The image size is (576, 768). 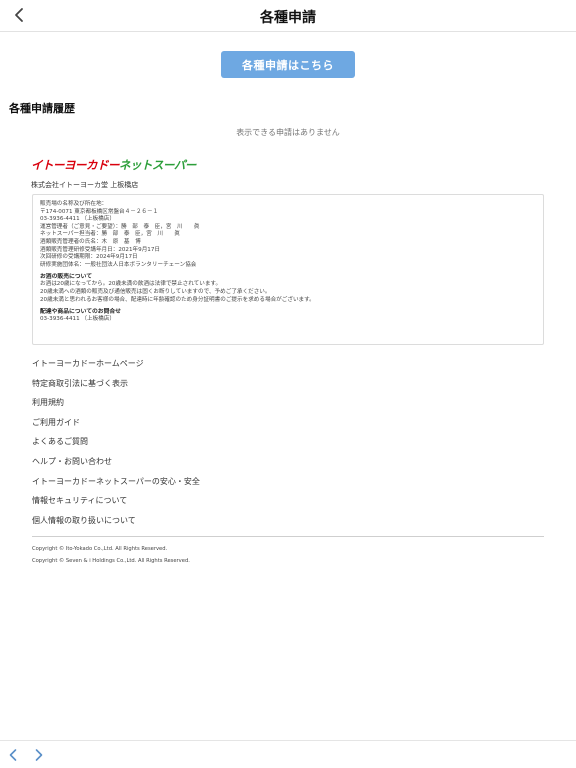 What do you see at coordinates (80, 312) in the screenshot?
I see `contact-heading: 配達や商品についてのお問合せ` at bounding box center [80, 312].